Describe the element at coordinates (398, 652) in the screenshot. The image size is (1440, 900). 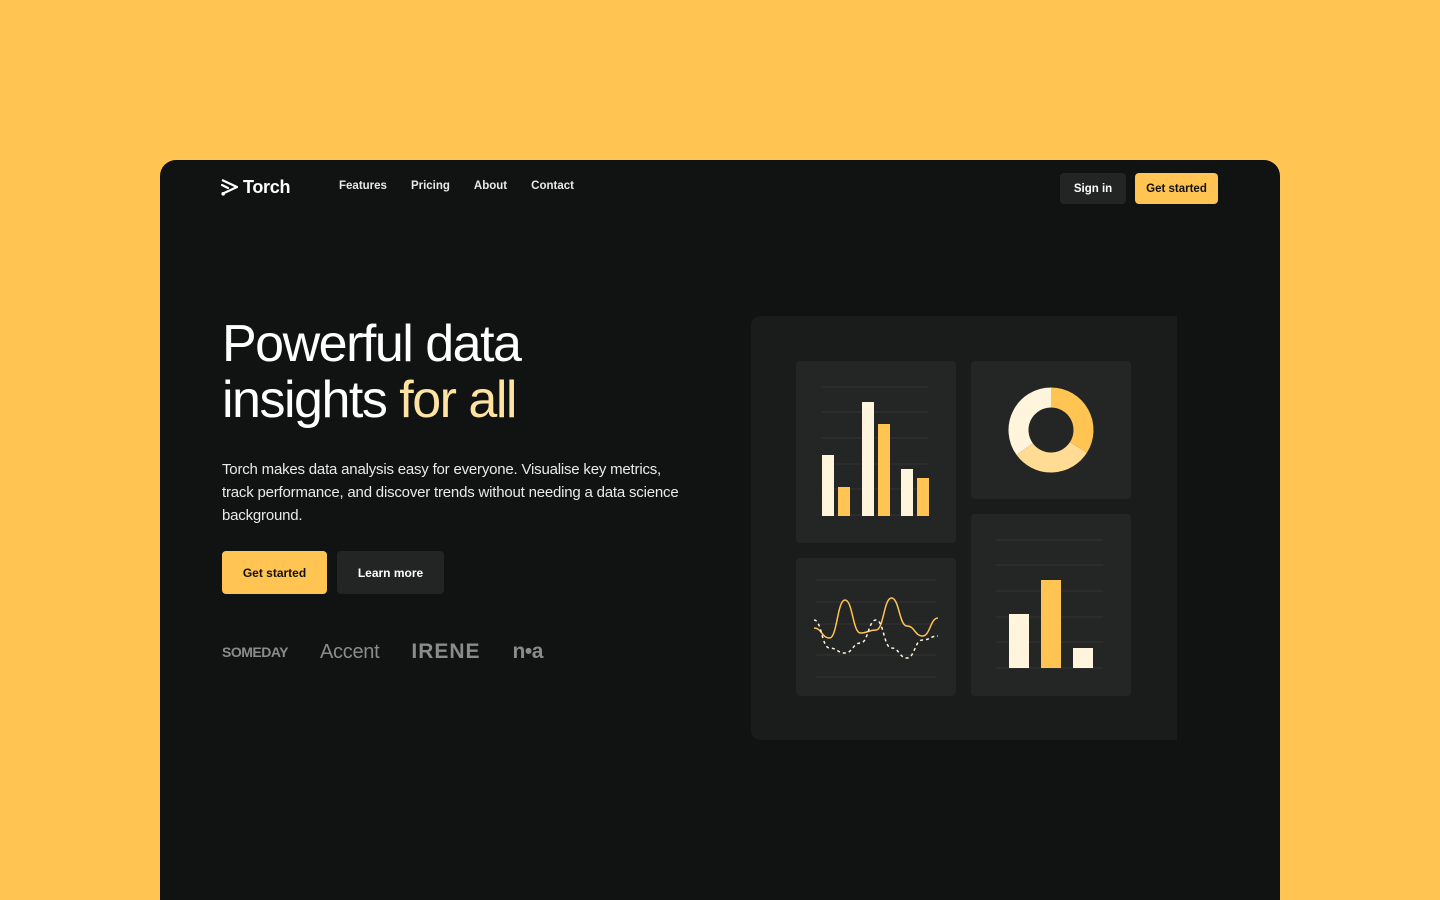
I see `brand-logos: SOMEDAY Accent IRENE n•a` at that location.